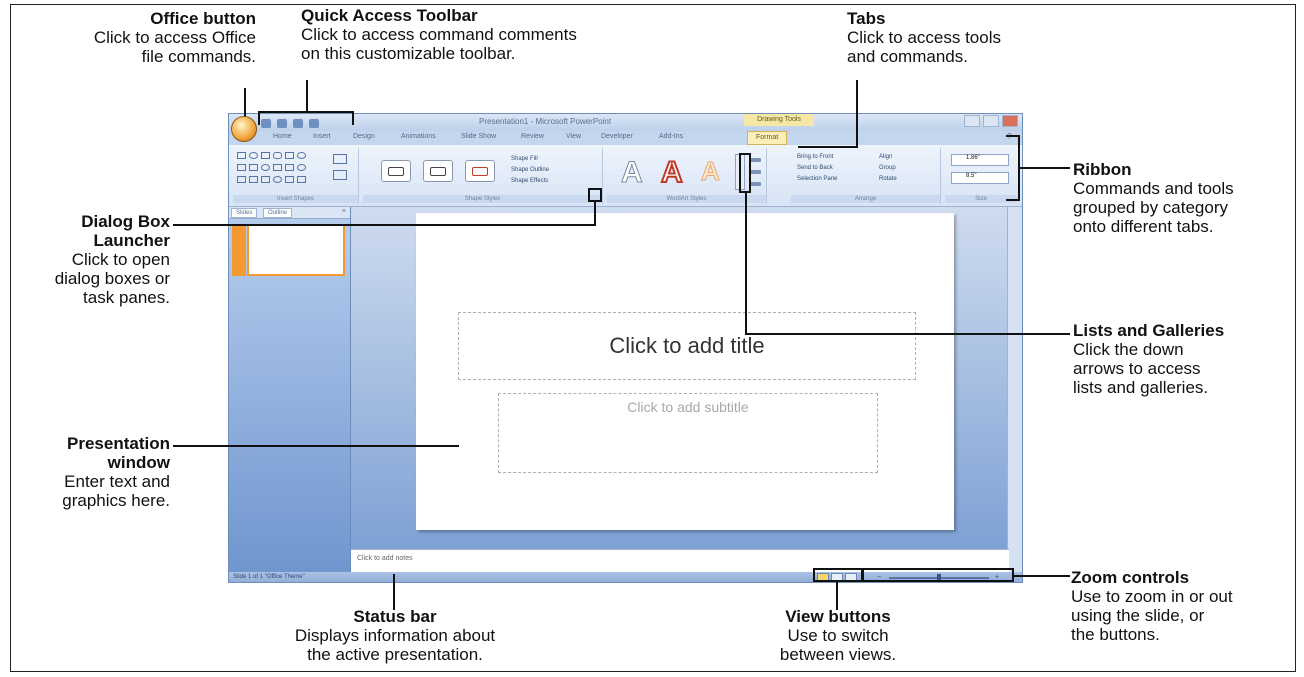 The image size is (1304, 677). I want to click on shape-fill-button: Shape Fill, so click(530, 159).